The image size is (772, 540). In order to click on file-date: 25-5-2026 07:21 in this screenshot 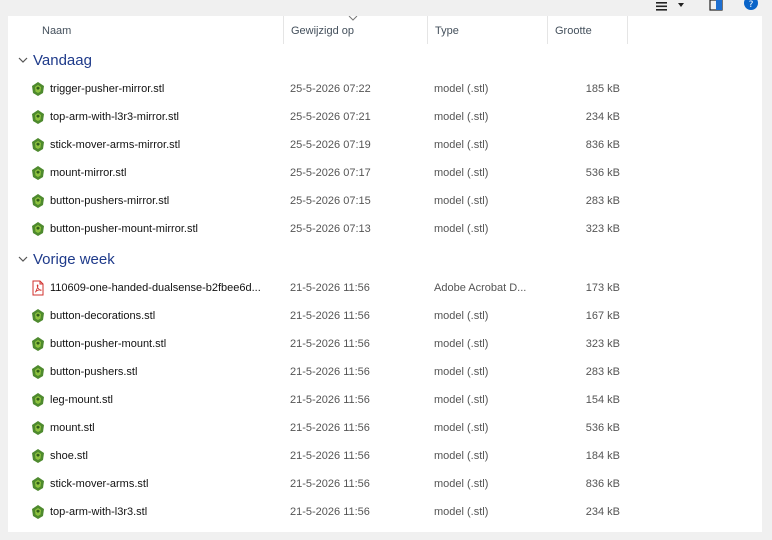, I will do `click(330, 117)`.